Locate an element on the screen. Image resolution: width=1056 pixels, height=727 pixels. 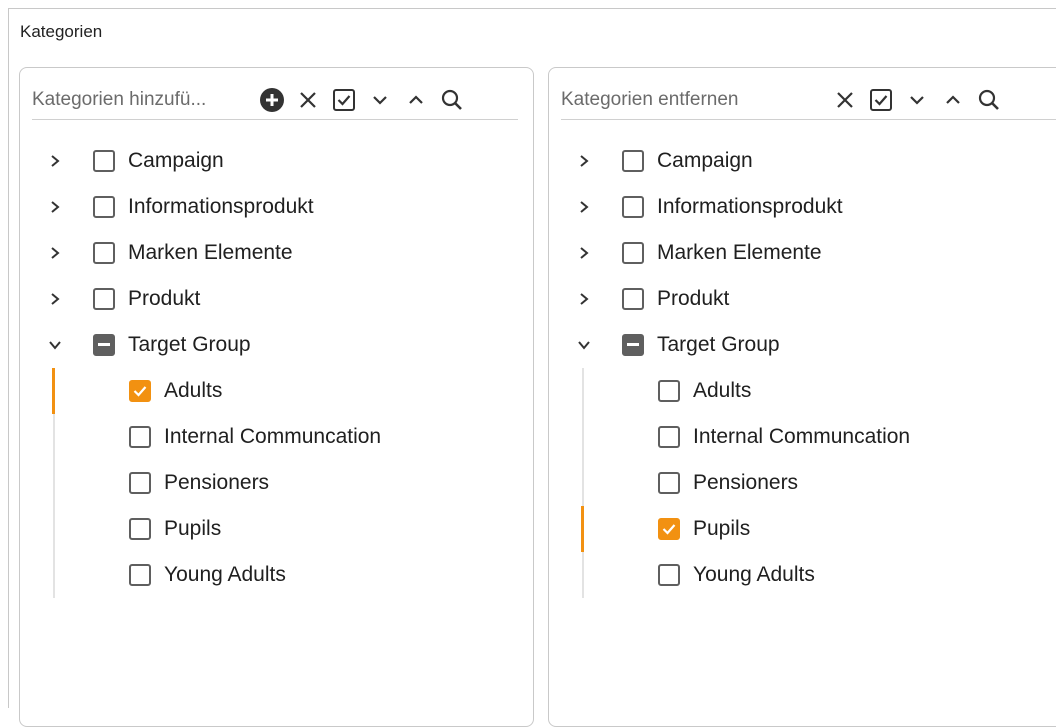
add-circle-icon is located at coordinates (272, 100).